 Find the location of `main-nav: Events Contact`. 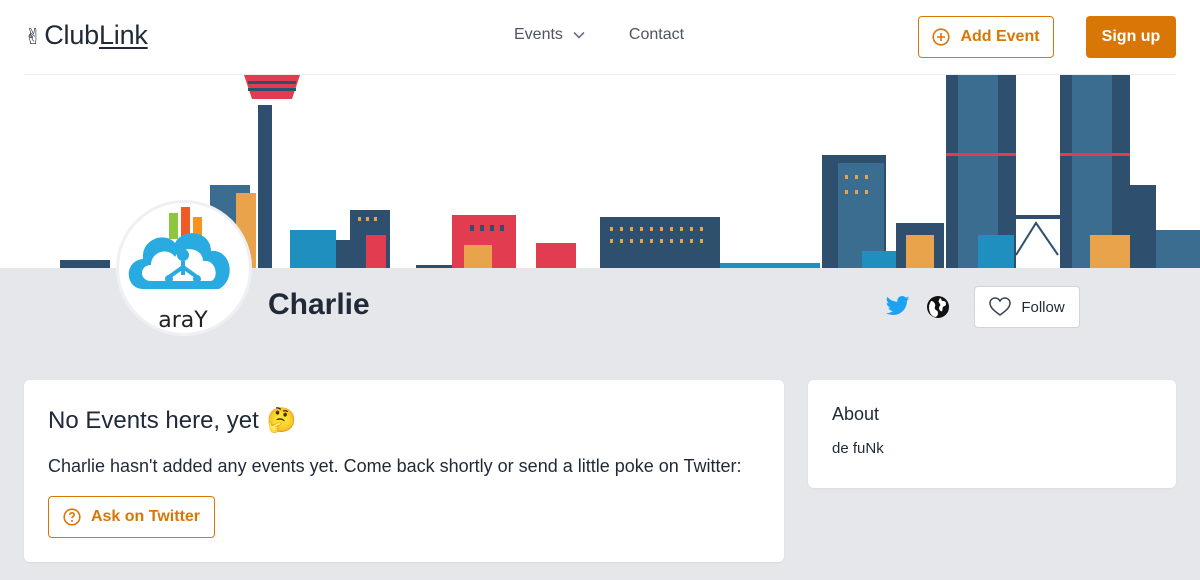

main-nav: Events Contact is located at coordinates (599, 35).